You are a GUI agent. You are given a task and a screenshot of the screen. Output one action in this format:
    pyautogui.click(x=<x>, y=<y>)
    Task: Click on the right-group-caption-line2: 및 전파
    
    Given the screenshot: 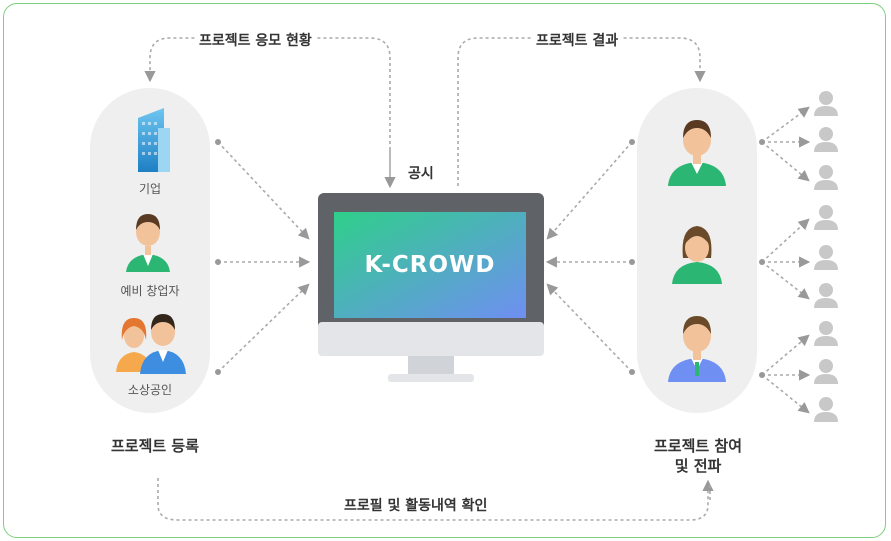 What is the action you would take?
    pyautogui.click(x=698, y=466)
    